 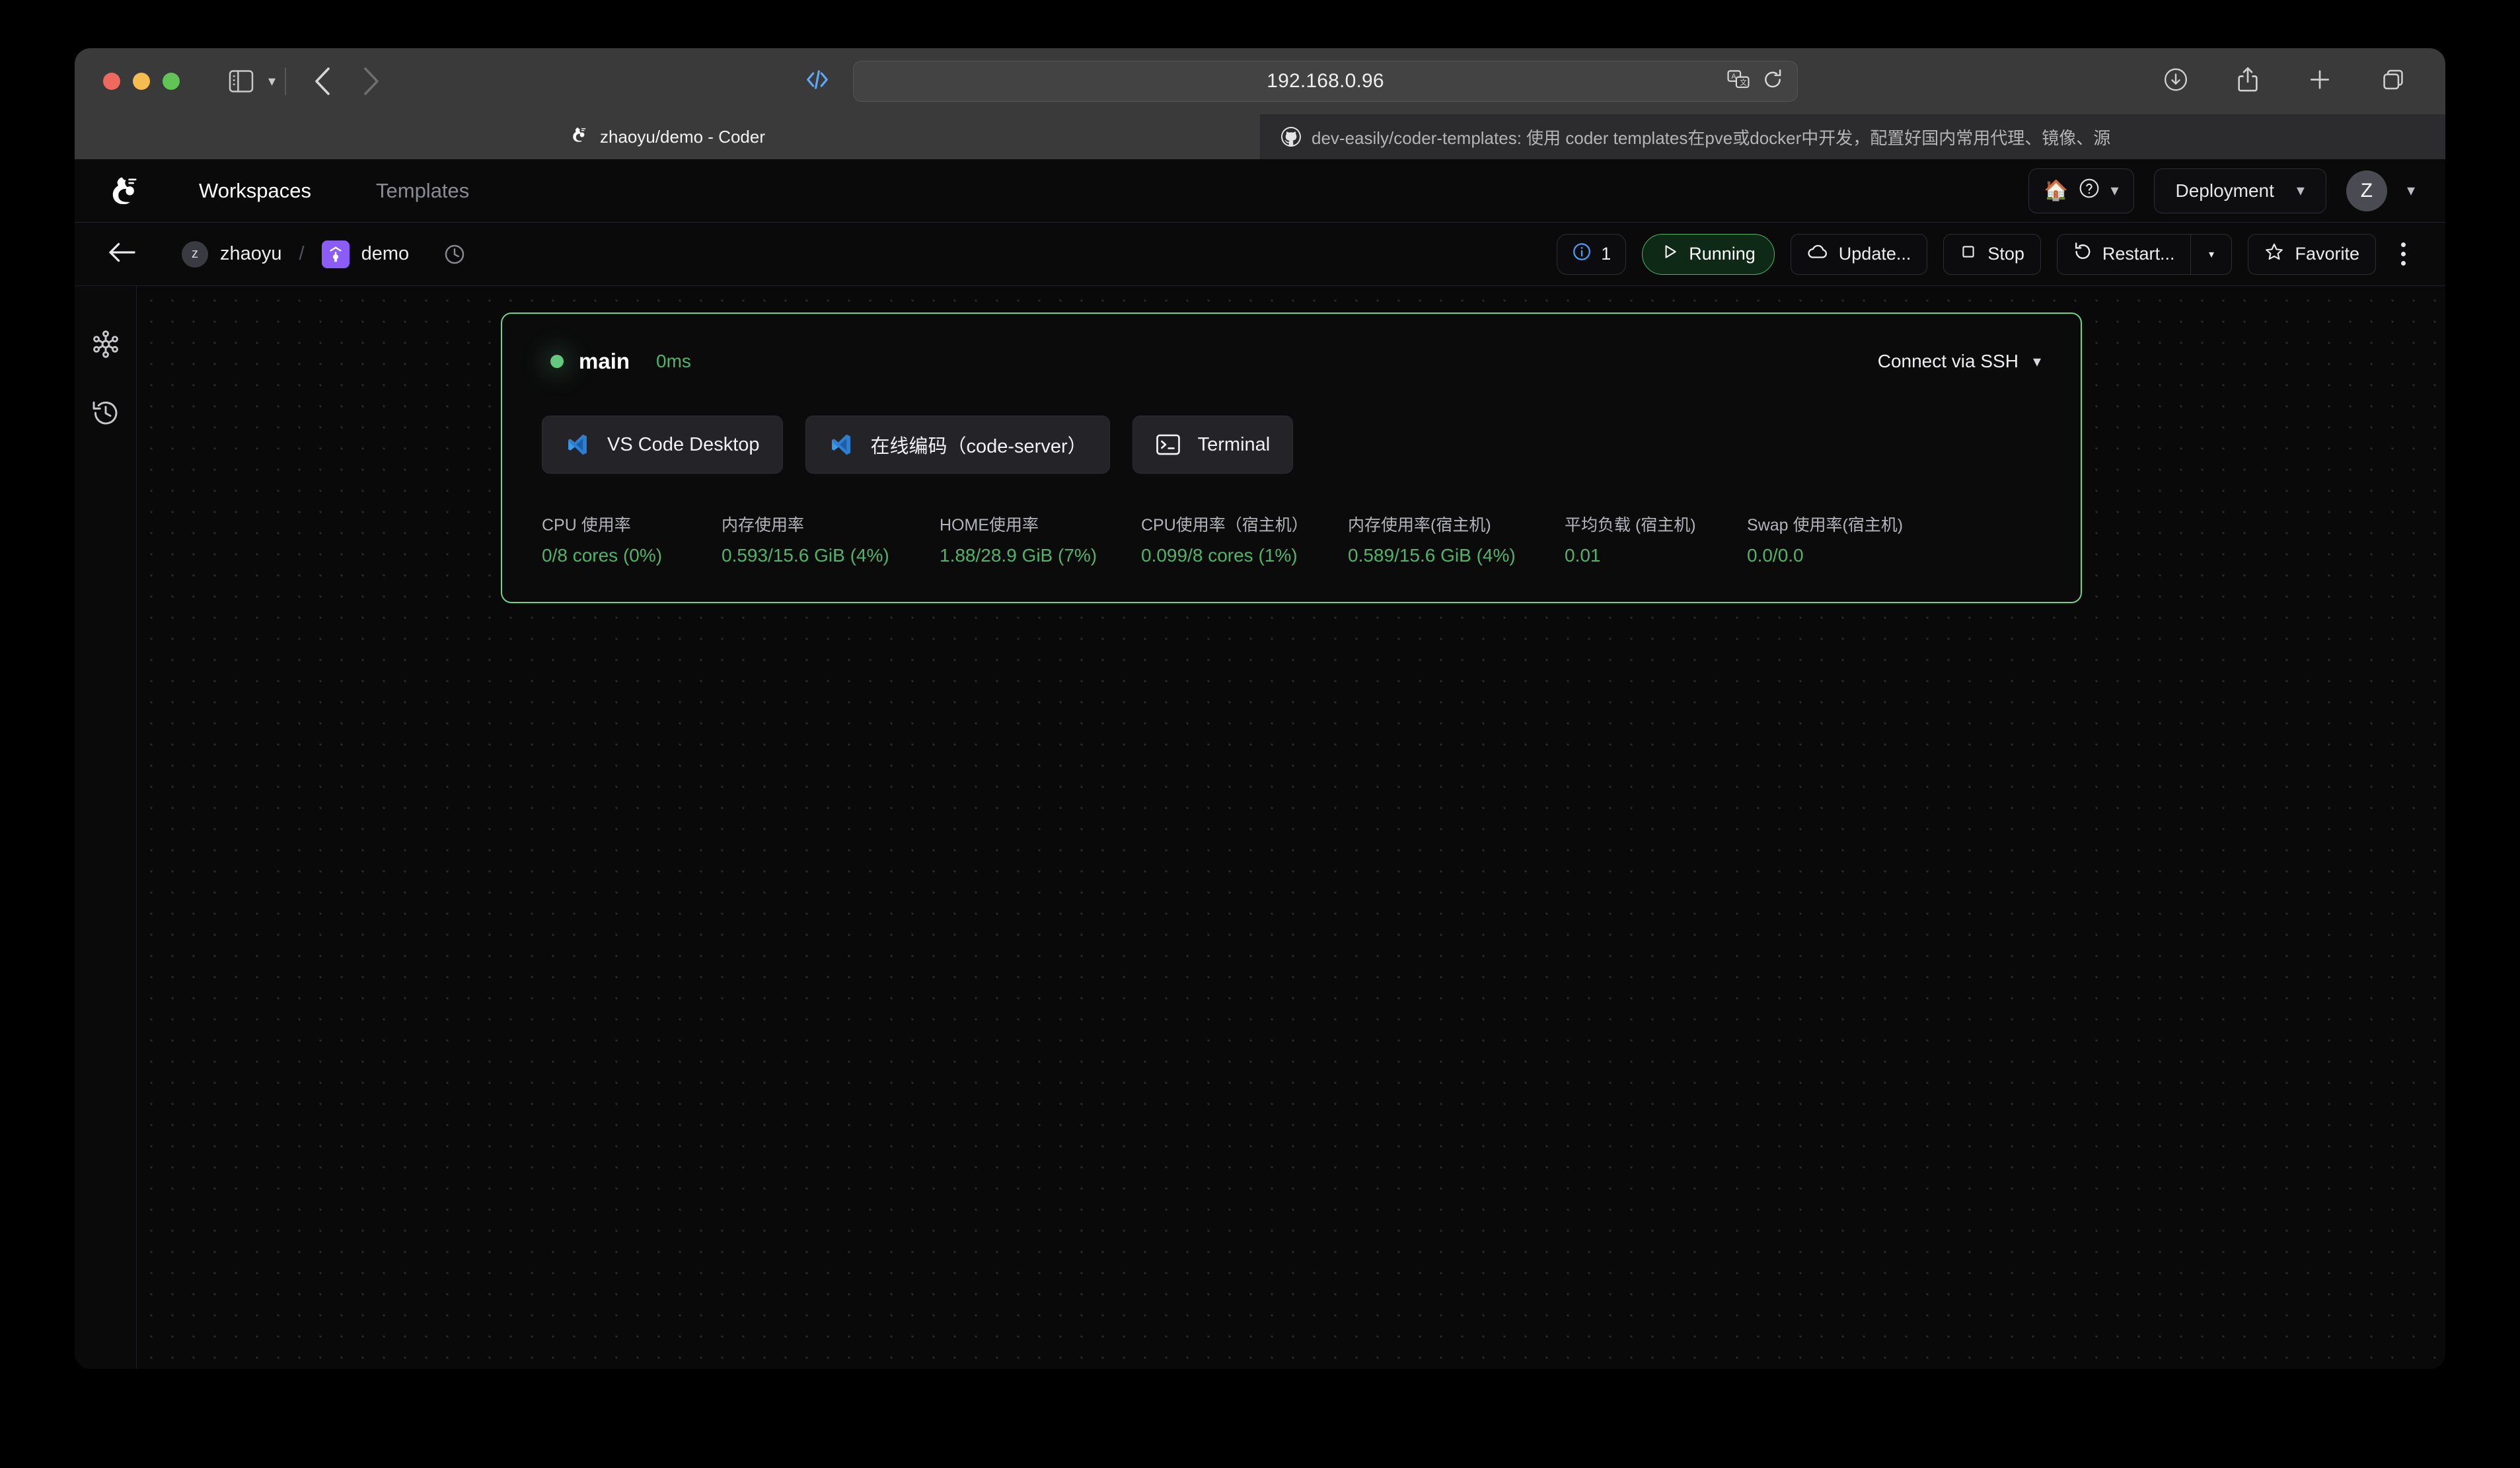 I want to click on metric-value: 0.589/15.6 GiB (4%), so click(x=1432, y=556).